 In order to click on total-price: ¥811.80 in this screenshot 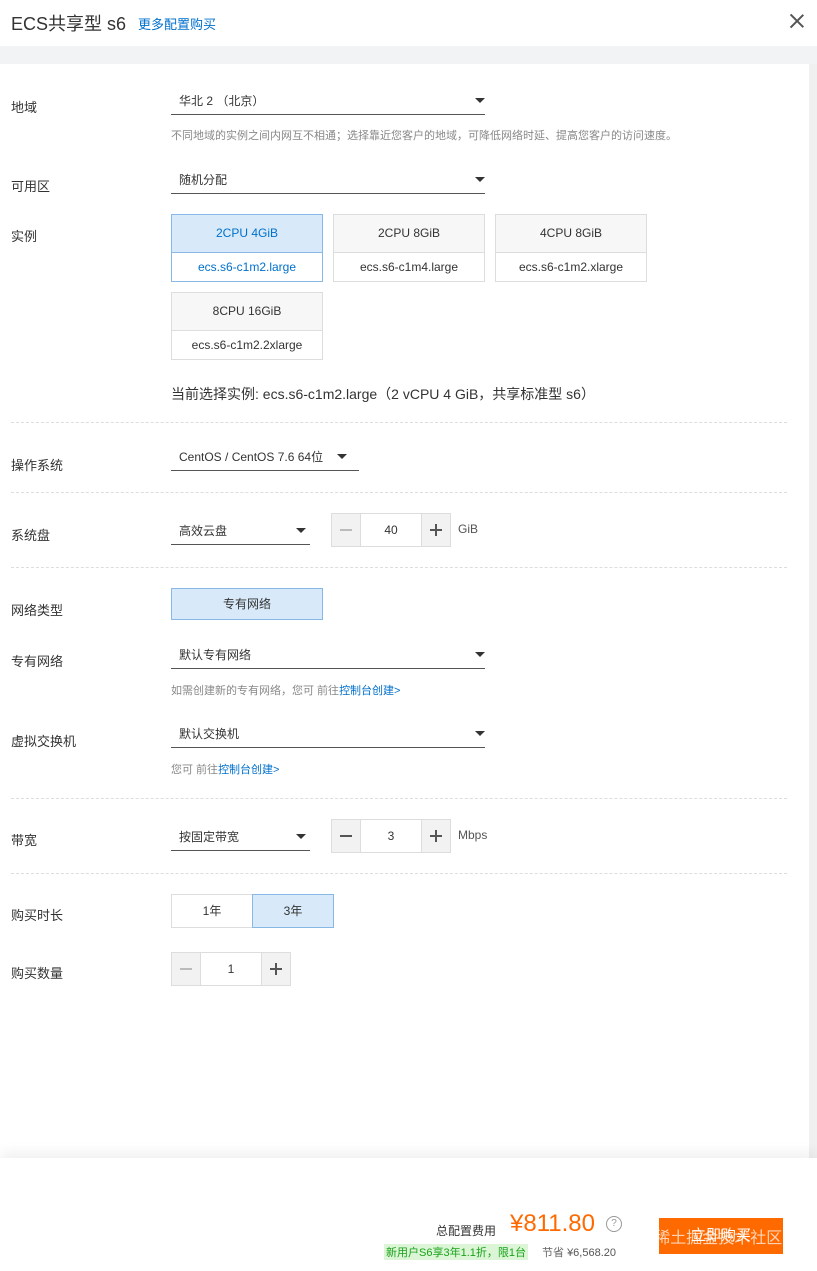, I will do `click(552, 1223)`.